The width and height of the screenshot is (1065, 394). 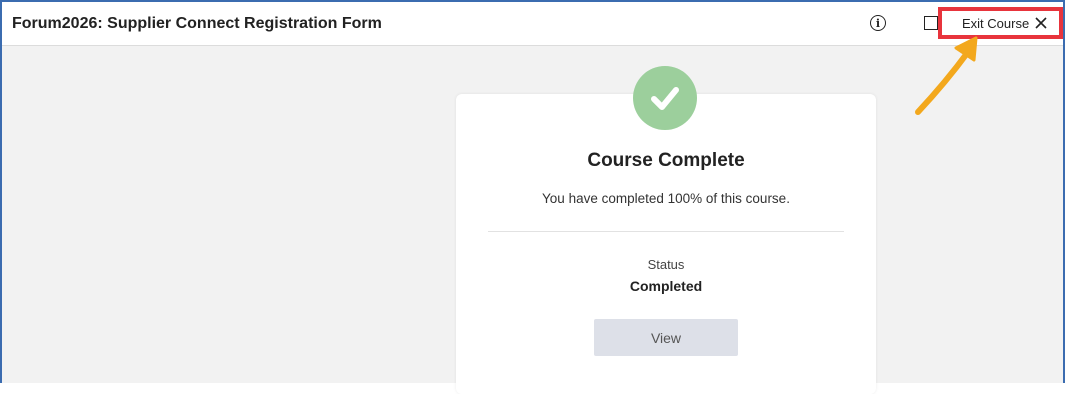 I want to click on view-button: View, so click(x=666, y=337).